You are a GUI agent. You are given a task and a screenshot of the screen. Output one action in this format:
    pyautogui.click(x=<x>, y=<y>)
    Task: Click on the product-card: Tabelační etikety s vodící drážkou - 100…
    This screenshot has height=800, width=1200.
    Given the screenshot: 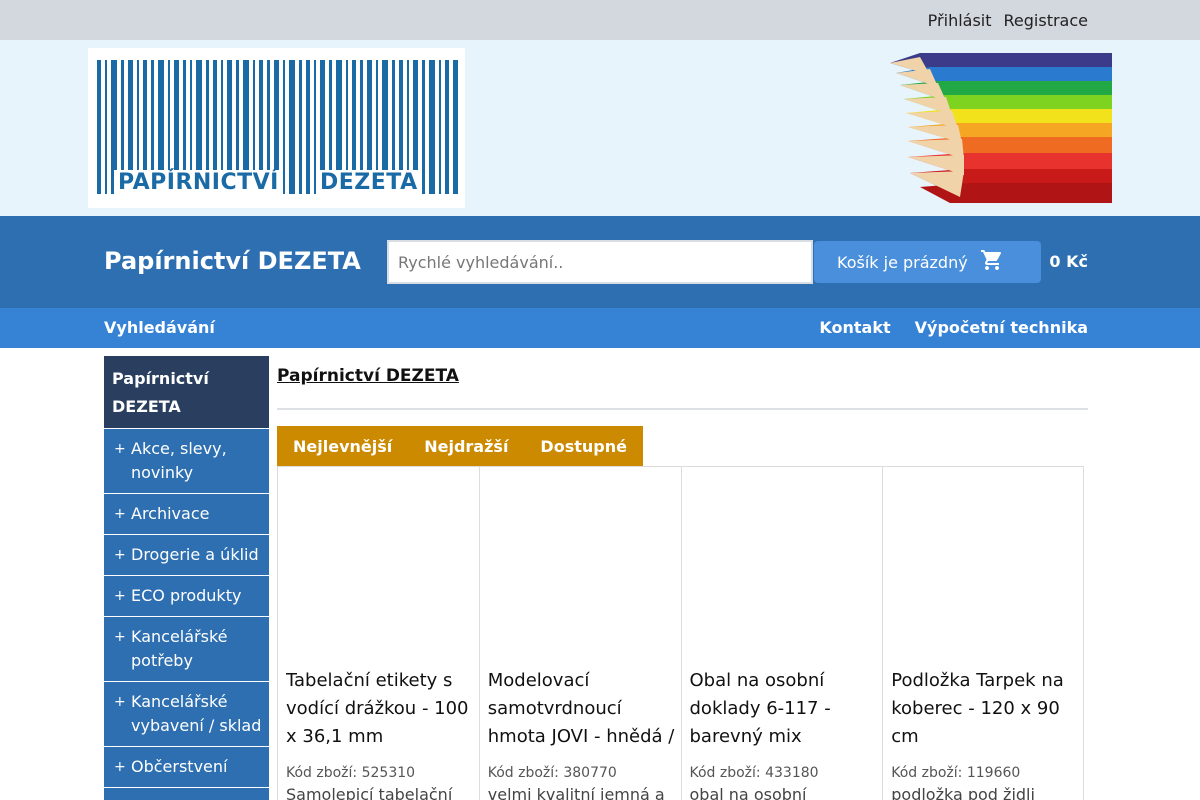 What is the action you would take?
    pyautogui.click(x=378, y=633)
    